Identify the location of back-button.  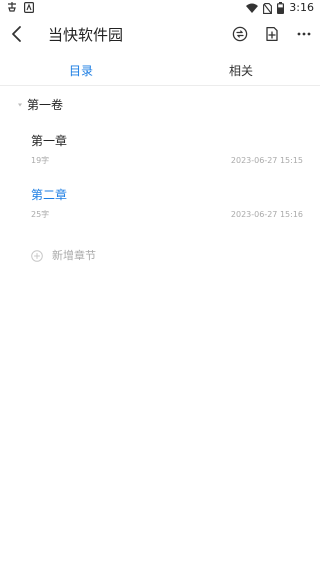
(17, 34).